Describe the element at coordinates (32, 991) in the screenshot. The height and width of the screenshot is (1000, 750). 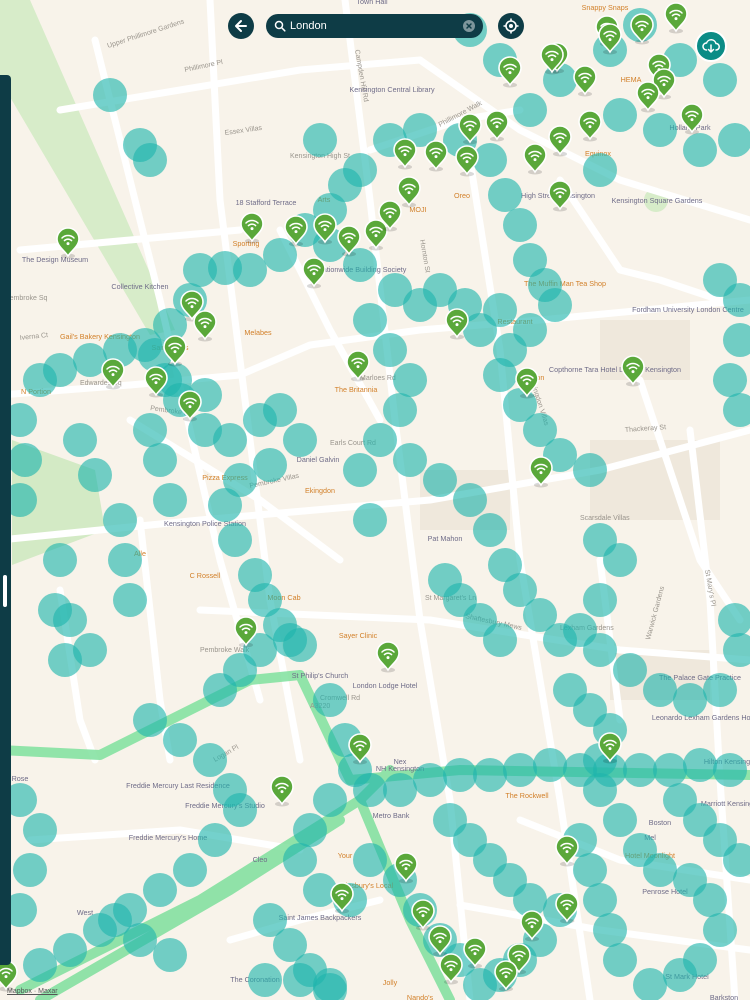
I see `map-attribution: Mapbox · Maxar` at that location.